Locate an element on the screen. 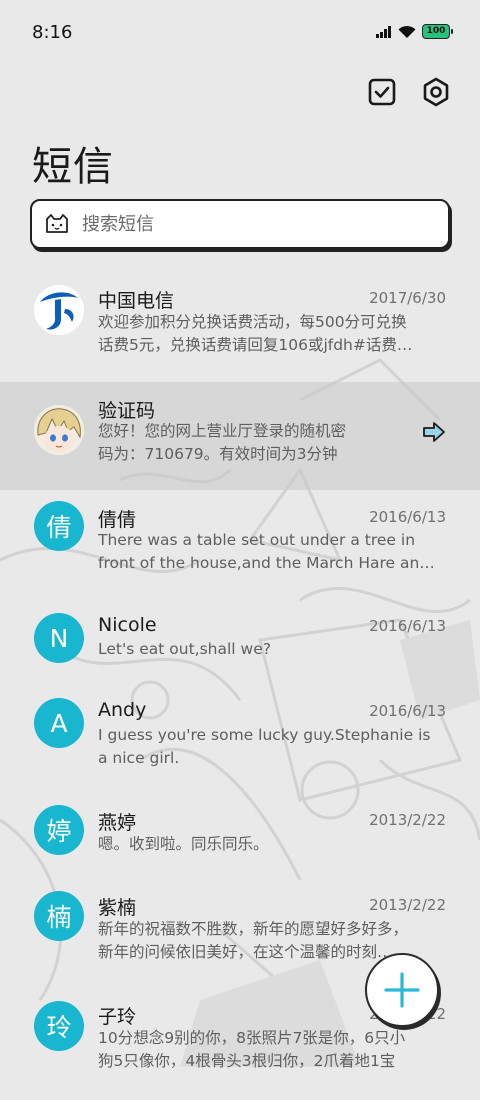 Image resolution: width=480 pixels, height=1100 pixels. contact-name: 验证码 is located at coordinates (127, 411).